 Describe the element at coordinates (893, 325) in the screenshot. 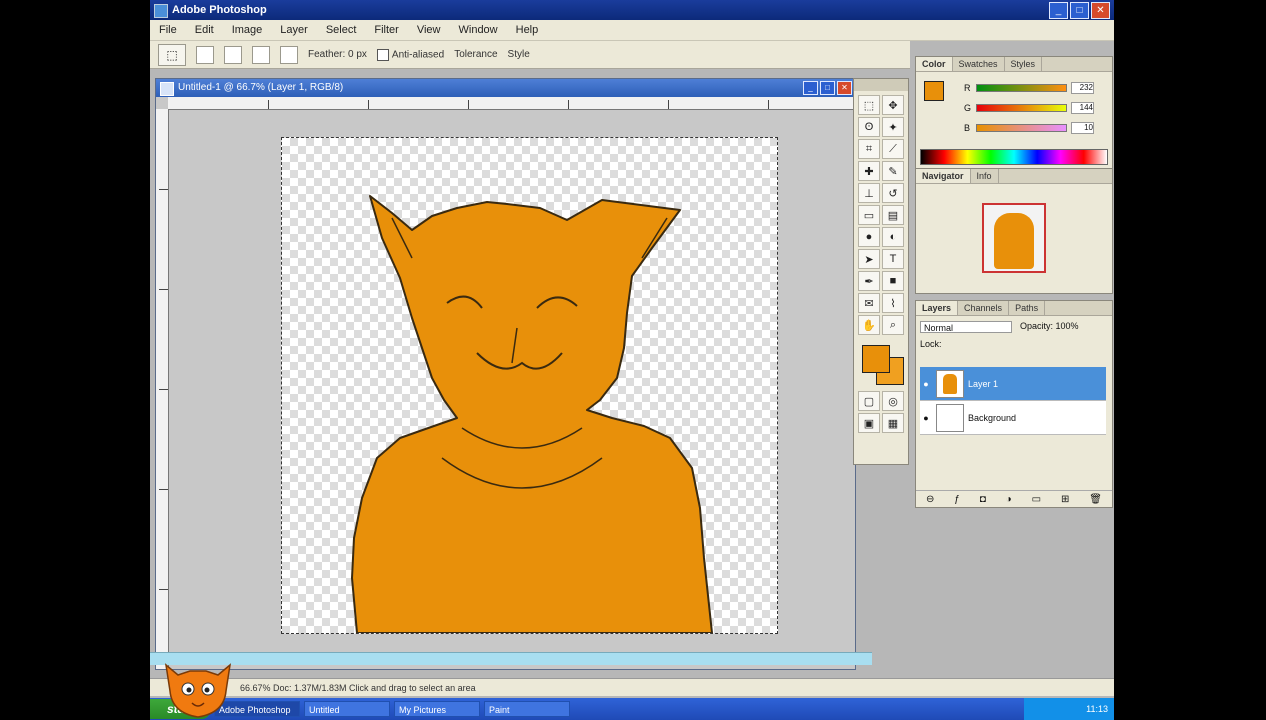

I see `zoom-icon: ⌕` at that location.